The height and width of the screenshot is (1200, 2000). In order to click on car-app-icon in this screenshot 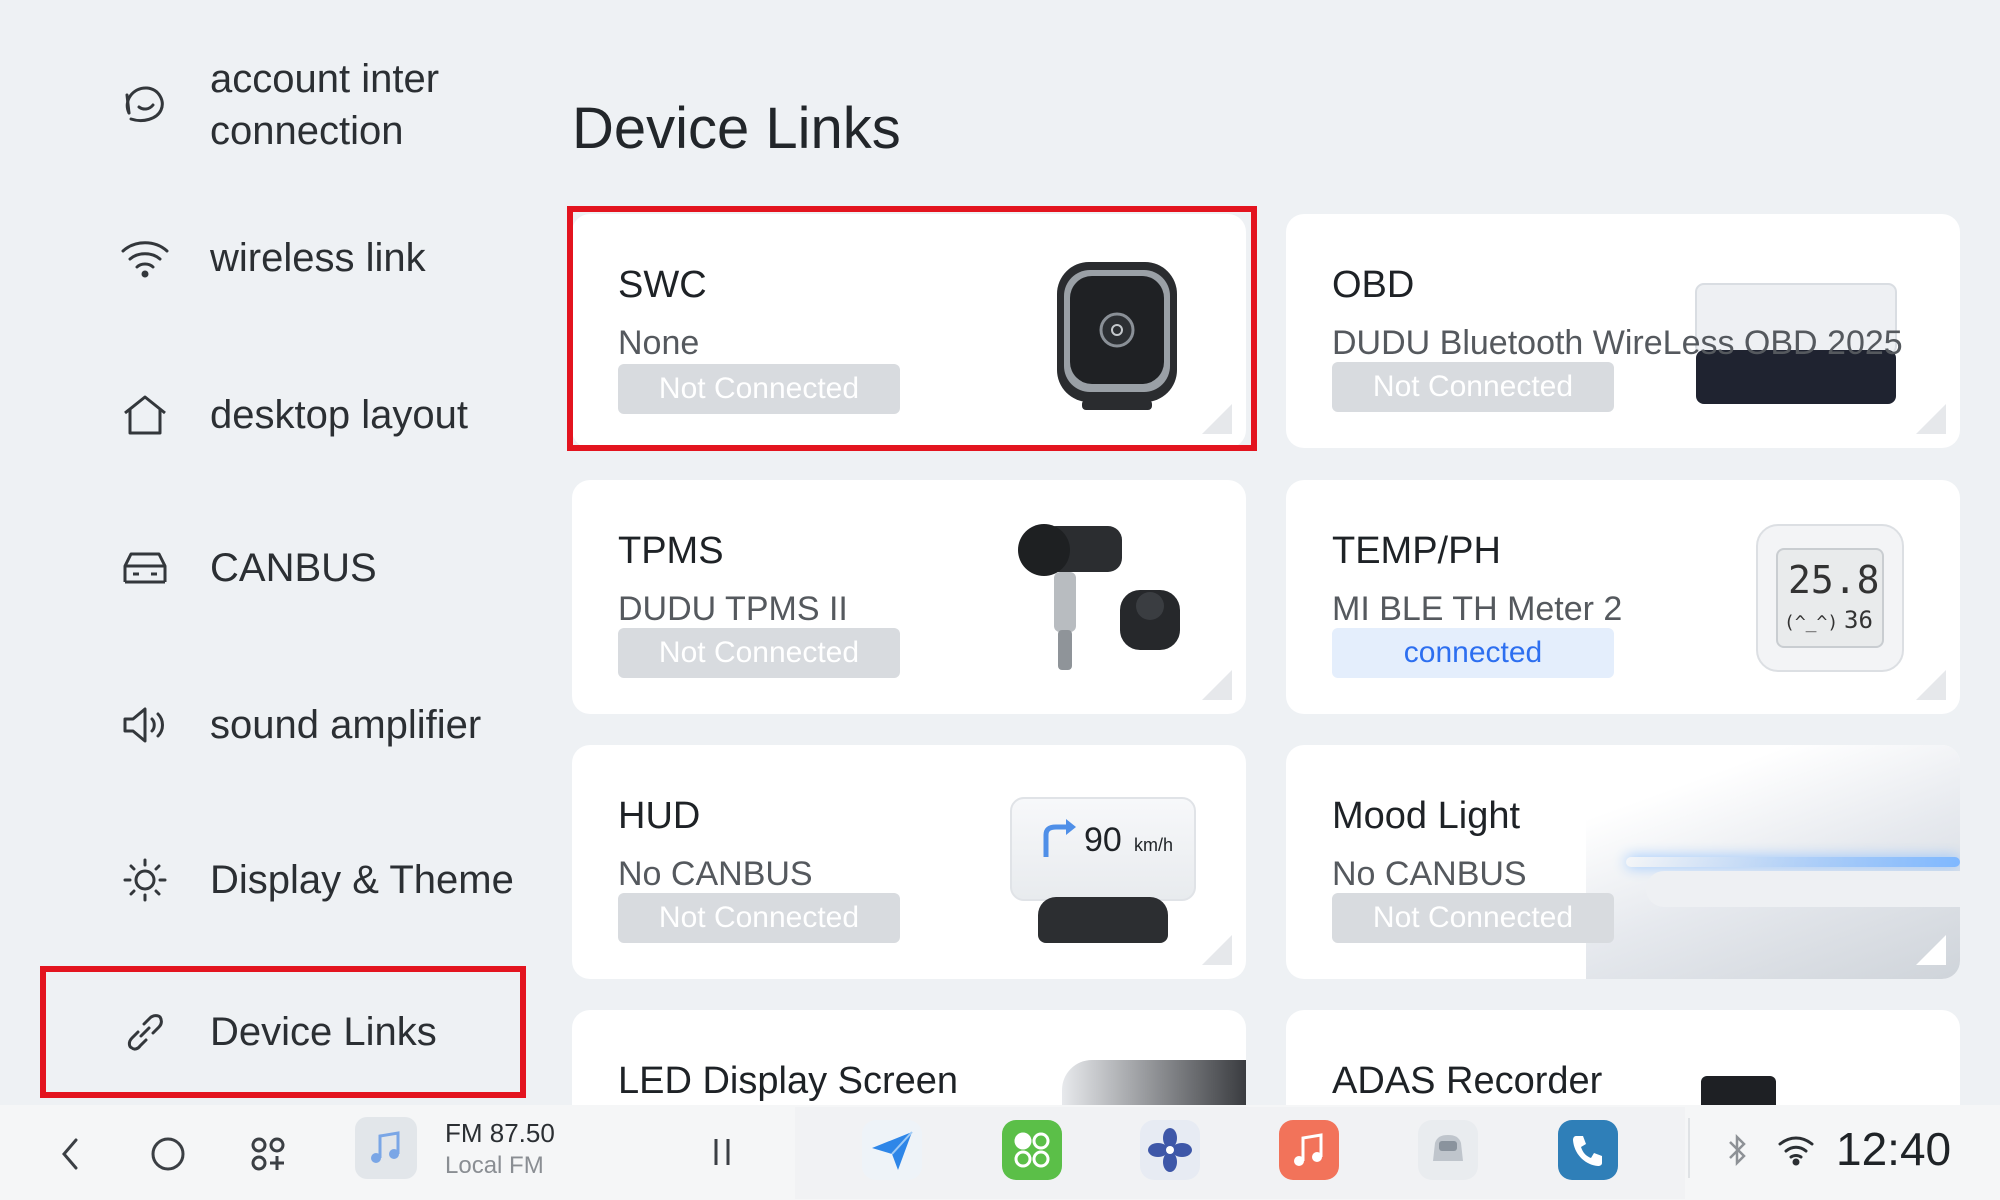, I will do `click(1448, 1150)`.